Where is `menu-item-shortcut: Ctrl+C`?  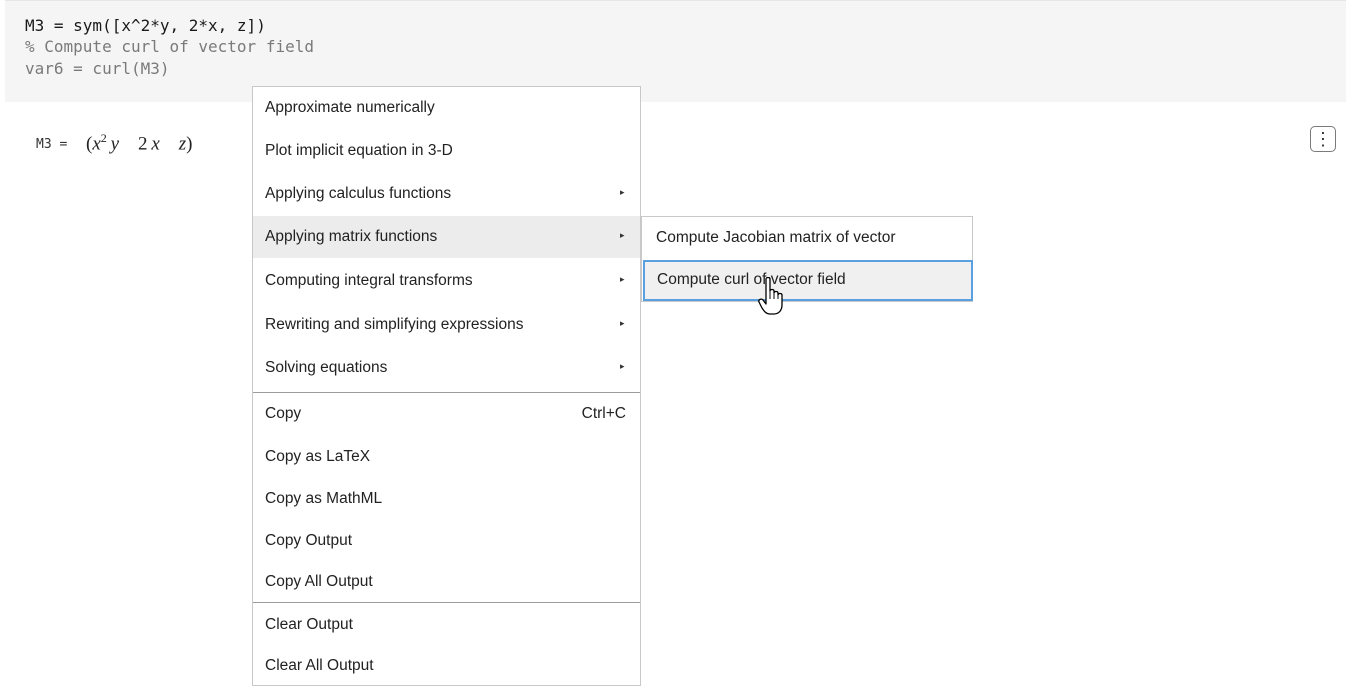
menu-item-shortcut: Ctrl+C is located at coordinates (603, 413).